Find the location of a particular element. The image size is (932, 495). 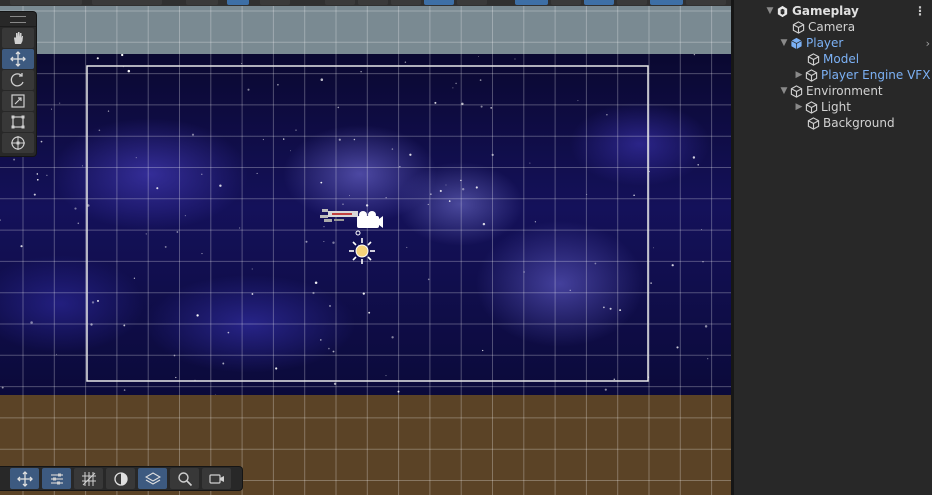

camera-gizmo-icon is located at coordinates (370, 219).